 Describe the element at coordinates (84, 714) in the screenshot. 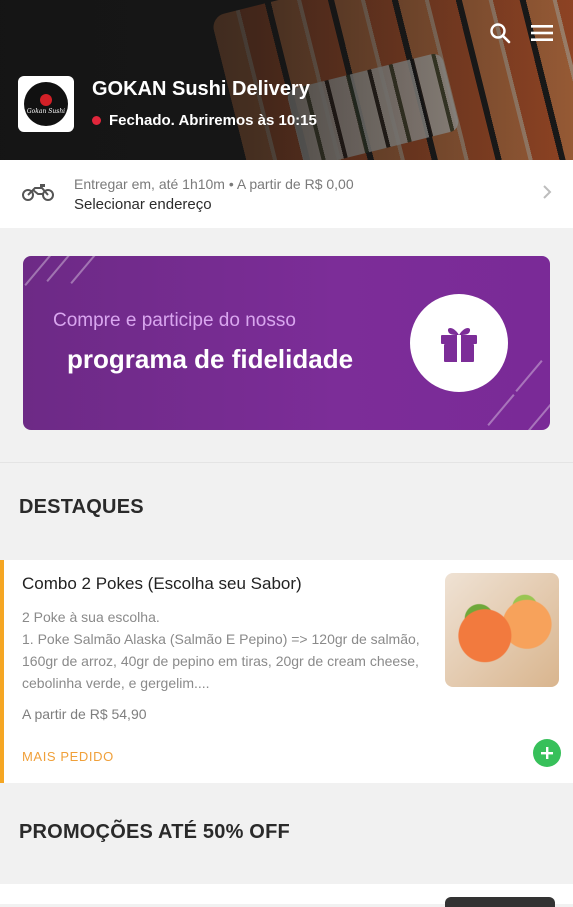

I see `product-price: A partir de R$ 54,90` at that location.